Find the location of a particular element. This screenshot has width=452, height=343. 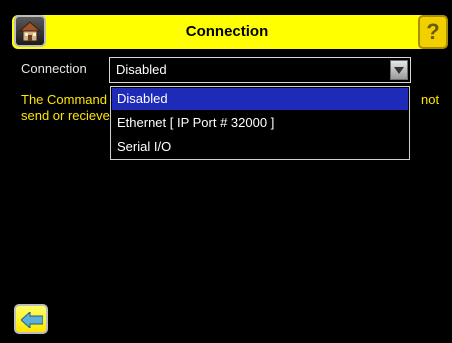

title-bar: Connection is located at coordinates (227, 32).